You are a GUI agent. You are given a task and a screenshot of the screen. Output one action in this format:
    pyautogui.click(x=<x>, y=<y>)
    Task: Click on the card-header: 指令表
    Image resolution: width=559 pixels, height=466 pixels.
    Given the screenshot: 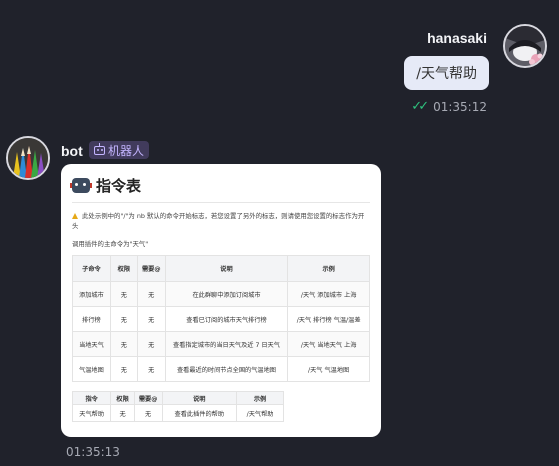 What is the action you would take?
    pyautogui.click(x=220, y=185)
    